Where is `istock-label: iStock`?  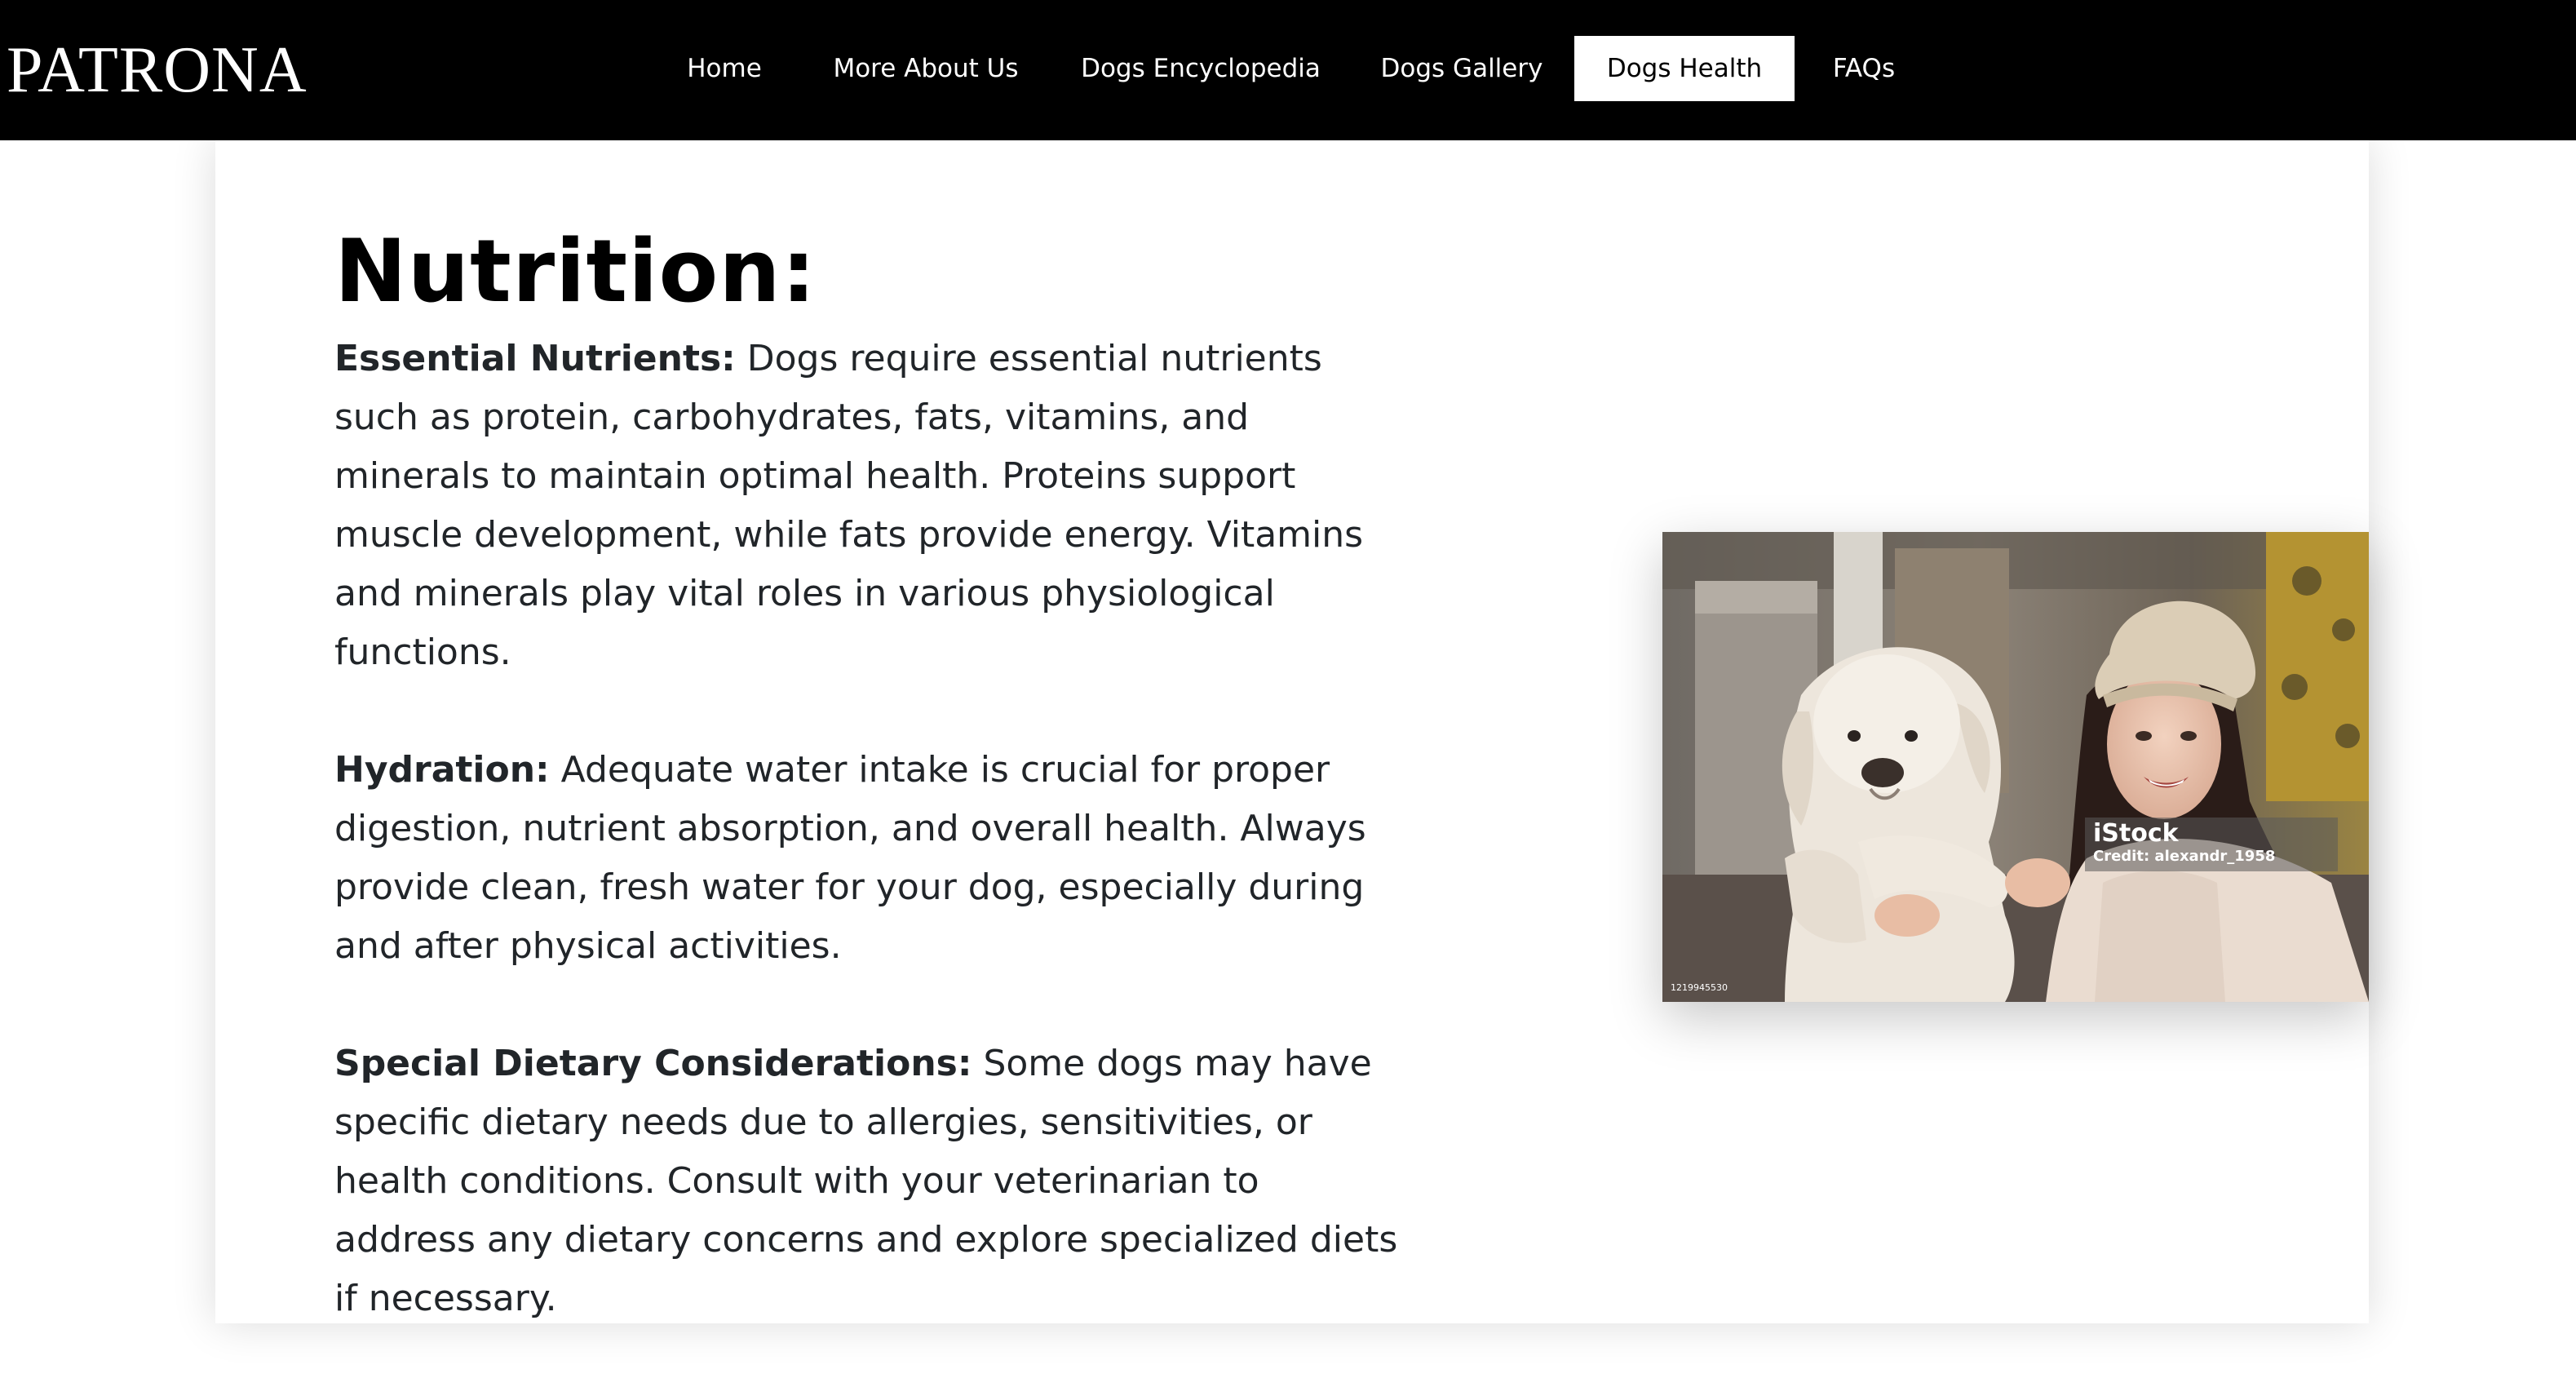 istock-label: iStock is located at coordinates (2136, 833).